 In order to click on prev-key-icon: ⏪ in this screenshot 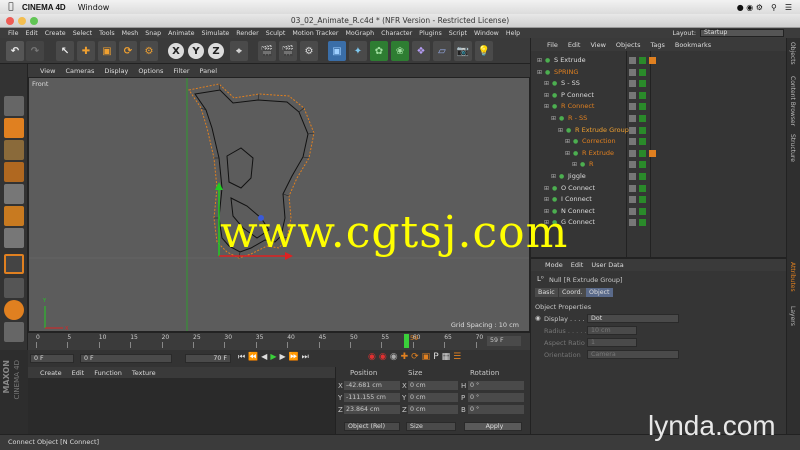, I will do `click(253, 357)`.